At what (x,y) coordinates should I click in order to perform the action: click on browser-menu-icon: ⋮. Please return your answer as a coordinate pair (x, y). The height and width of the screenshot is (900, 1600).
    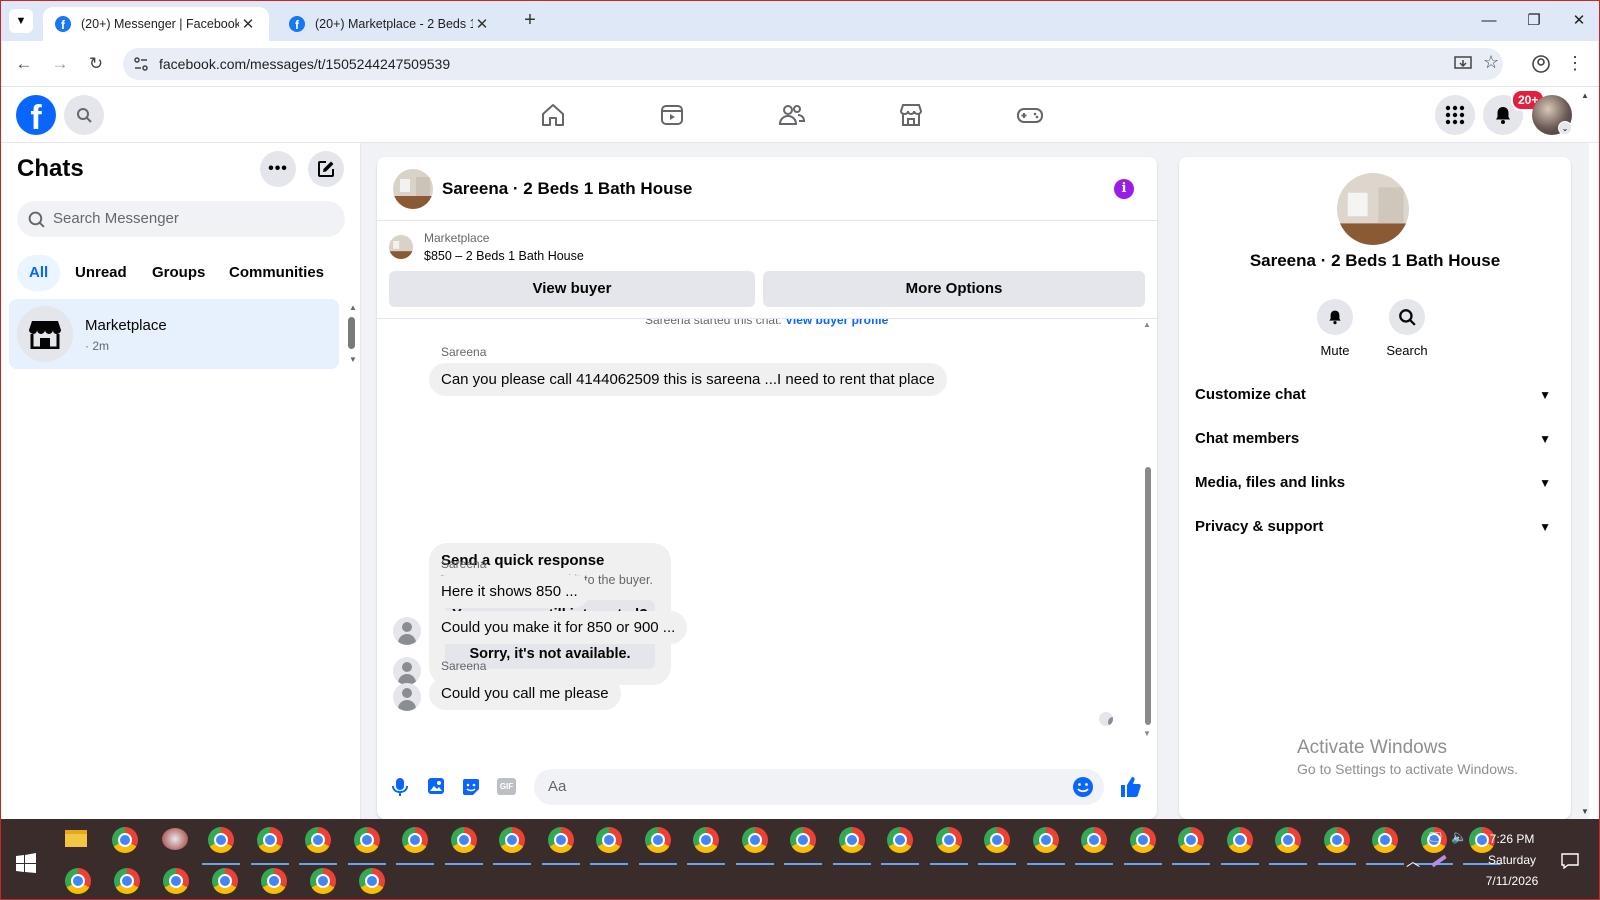
    Looking at the image, I should click on (1575, 63).